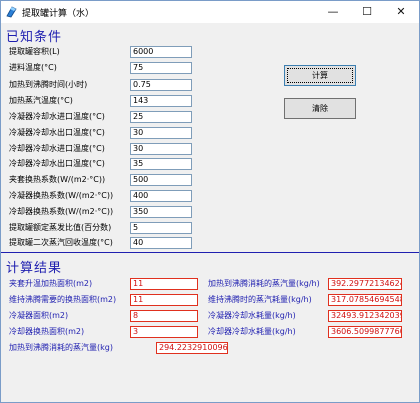  I want to click on condenser-coefficient-input: 400, so click(161, 196).